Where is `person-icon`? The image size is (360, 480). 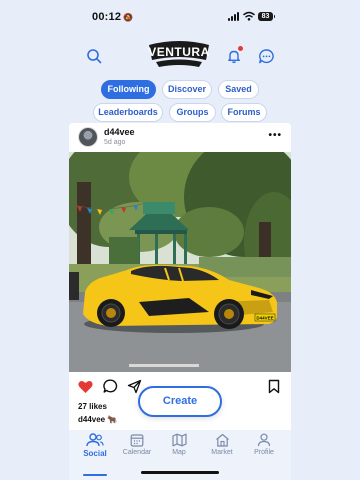 person-icon is located at coordinates (264, 440).